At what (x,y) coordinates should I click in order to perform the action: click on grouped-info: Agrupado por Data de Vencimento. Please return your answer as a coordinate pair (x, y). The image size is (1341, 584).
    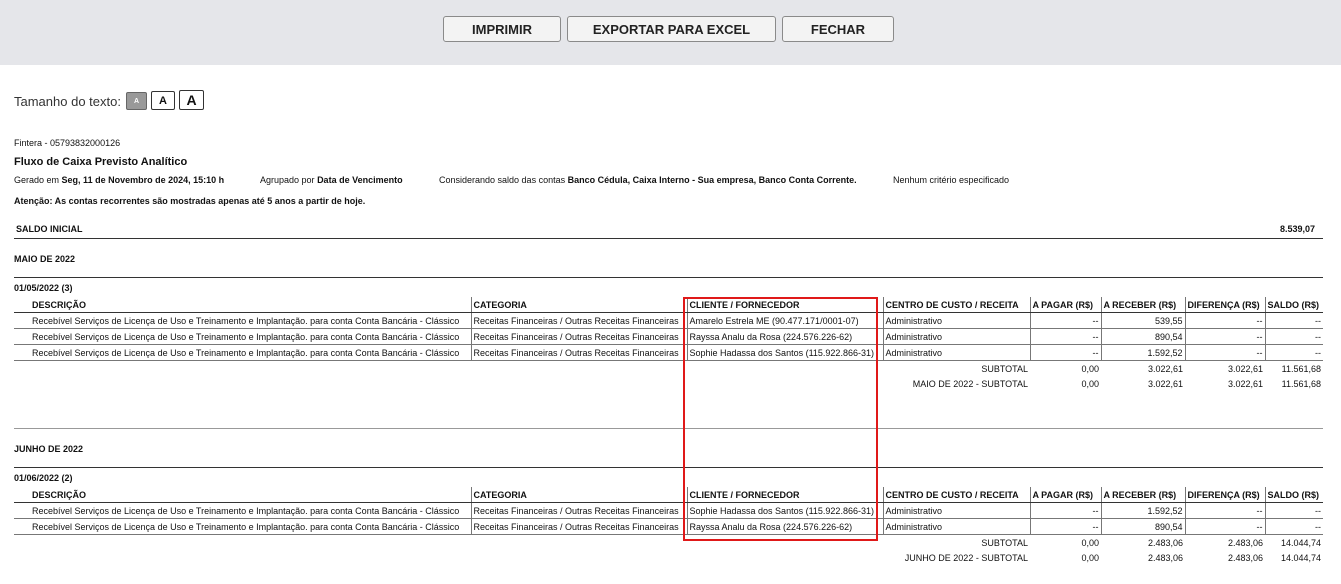
    Looking at the image, I should click on (331, 180).